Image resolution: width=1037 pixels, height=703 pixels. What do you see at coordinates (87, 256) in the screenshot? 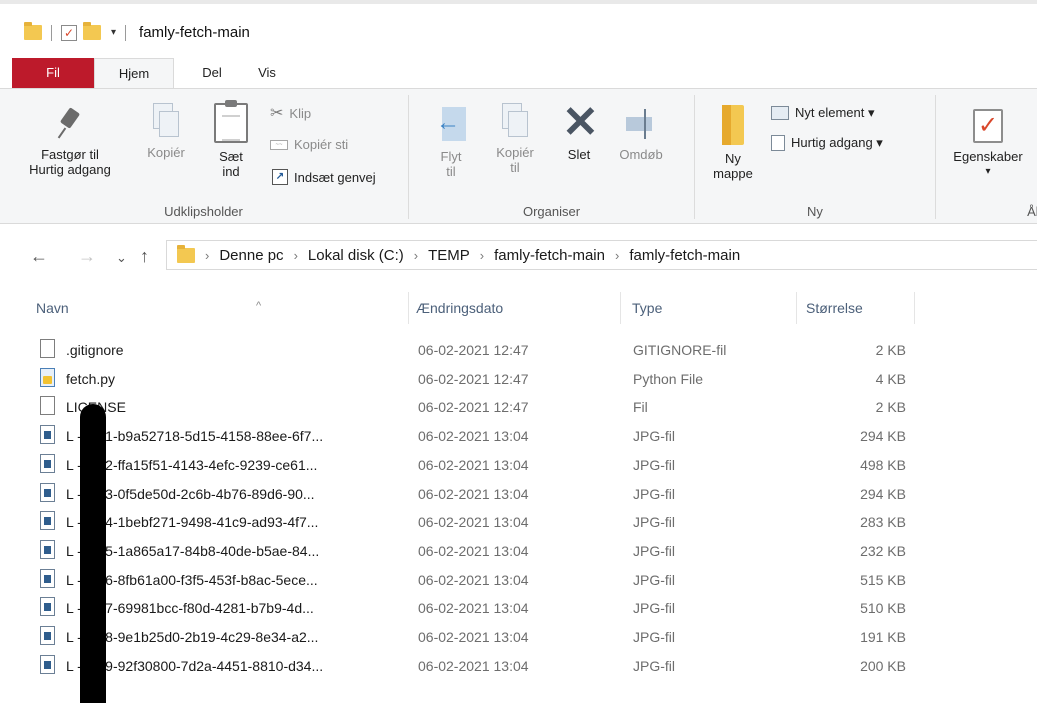
I see `forward-button: →` at bounding box center [87, 256].